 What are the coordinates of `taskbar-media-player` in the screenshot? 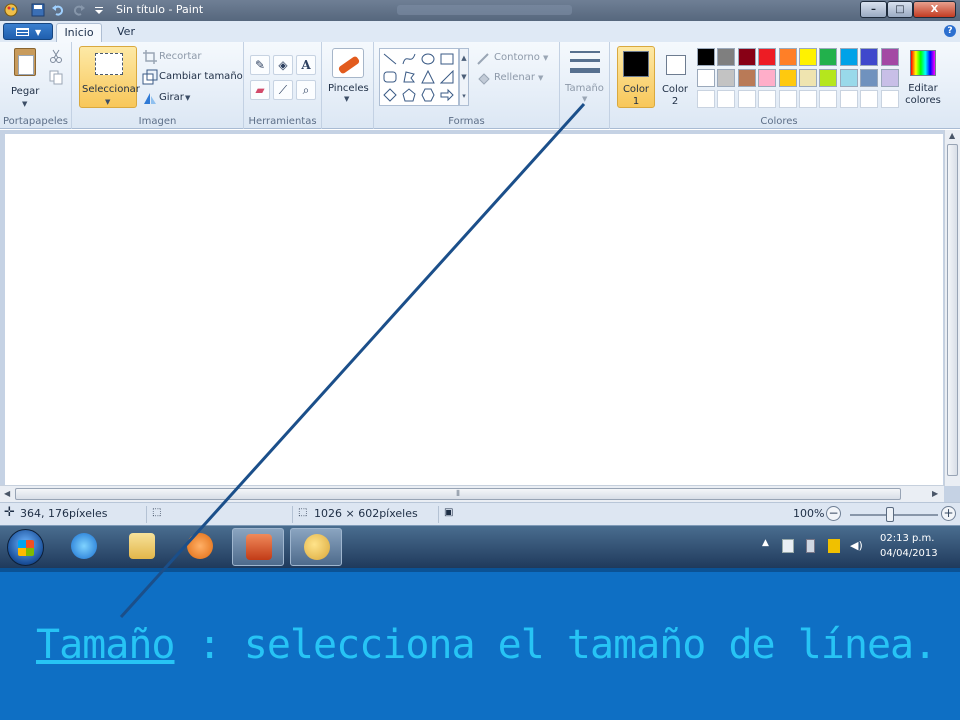 It's located at (200, 547).